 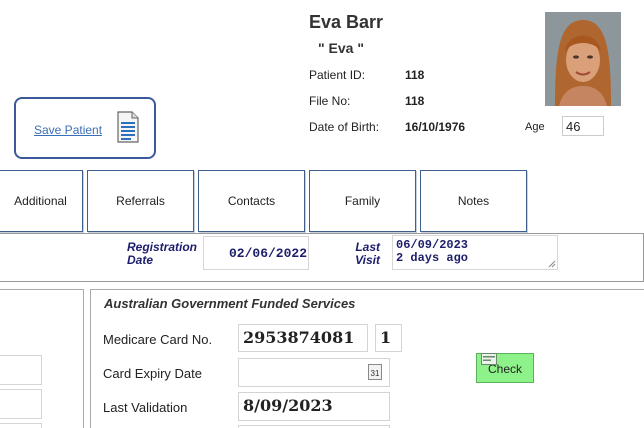 I want to click on age-label: Age, so click(x=535, y=127).